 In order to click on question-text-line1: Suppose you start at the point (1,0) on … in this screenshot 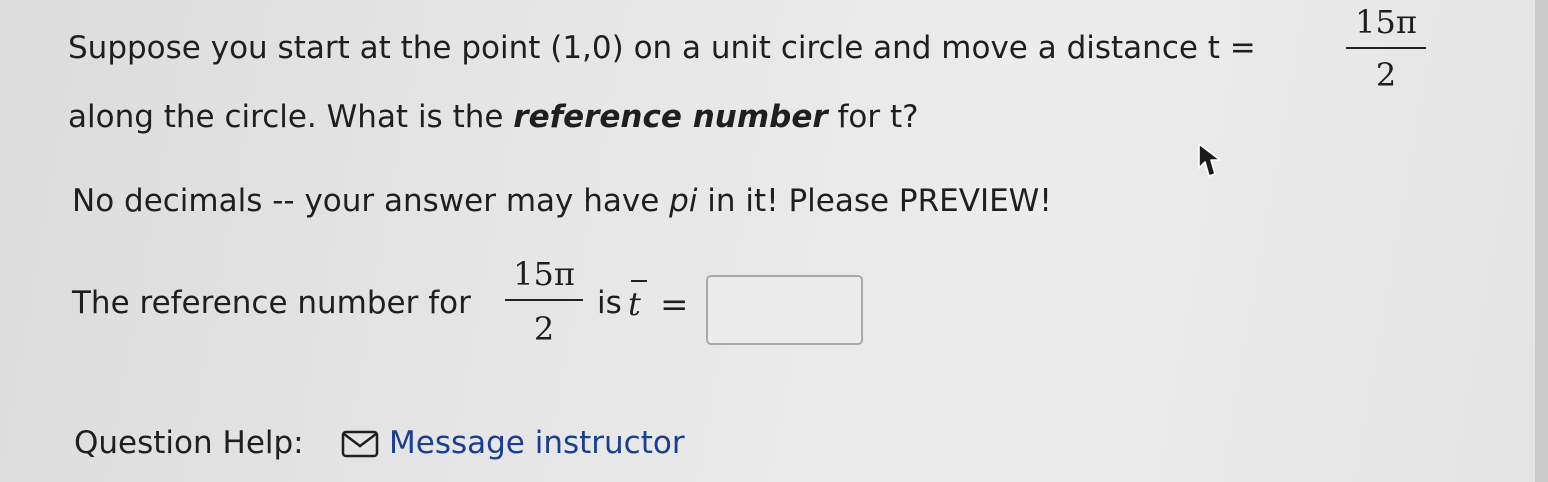, I will do `click(662, 48)`.